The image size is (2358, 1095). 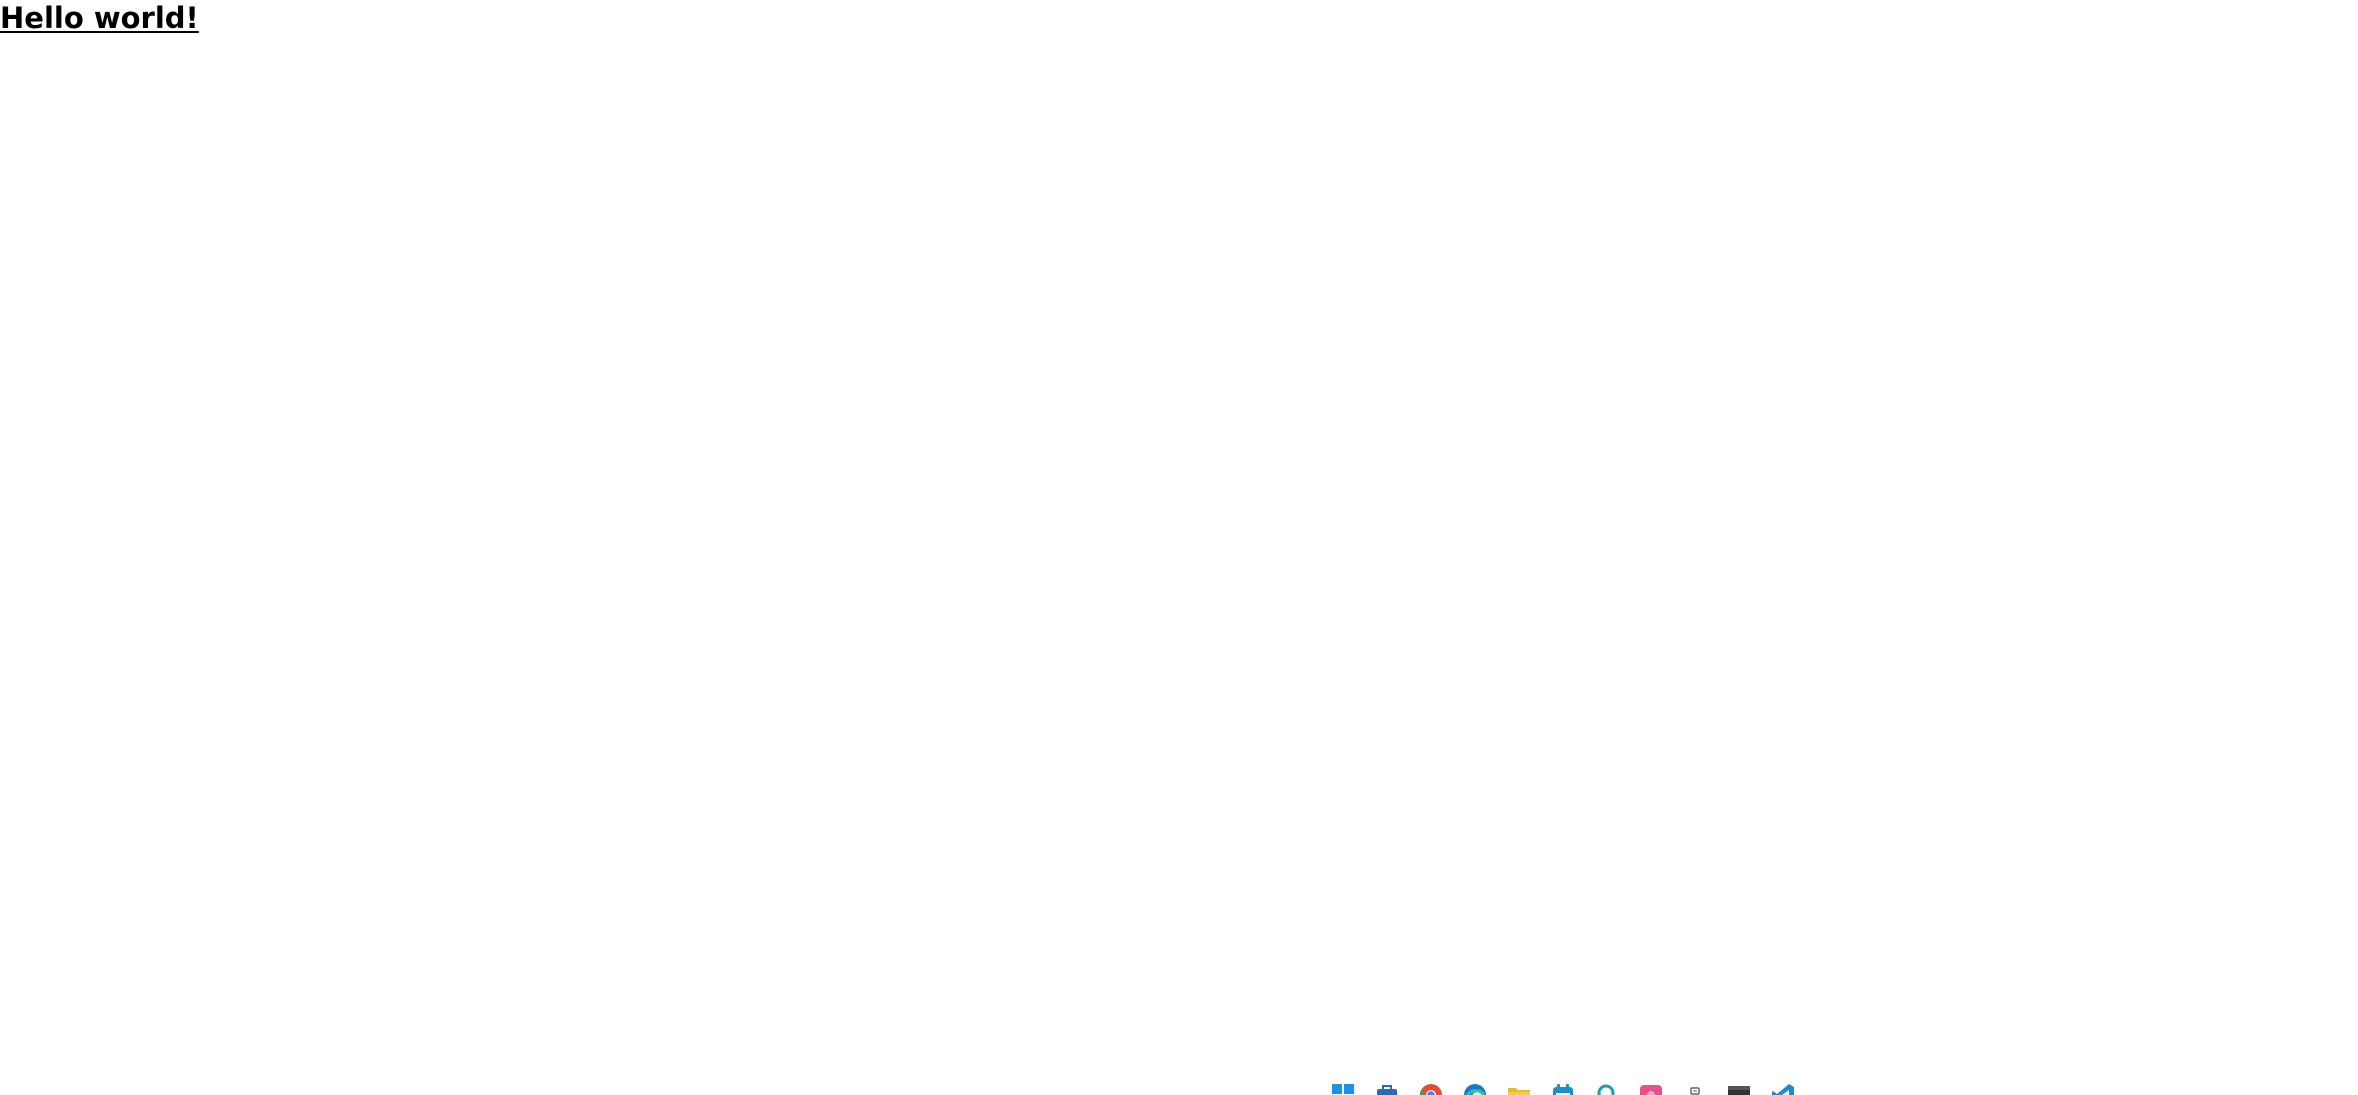 What do you see at coordinates (1607, 1088) in the screenshot?
I see `search-app-icon` at bounding box center [1607, 1088].